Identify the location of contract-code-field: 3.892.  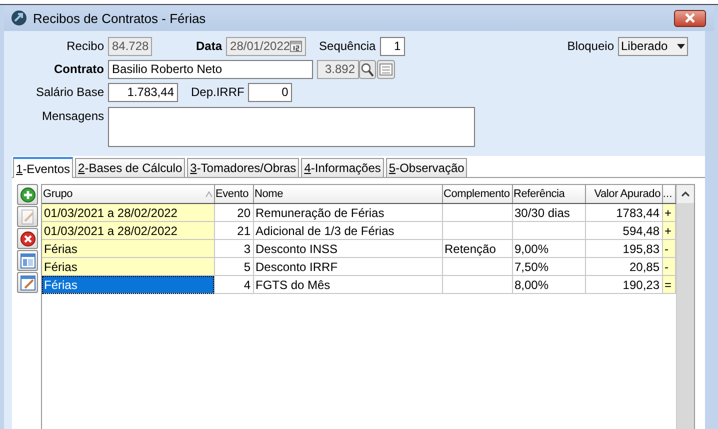
(338, 69).